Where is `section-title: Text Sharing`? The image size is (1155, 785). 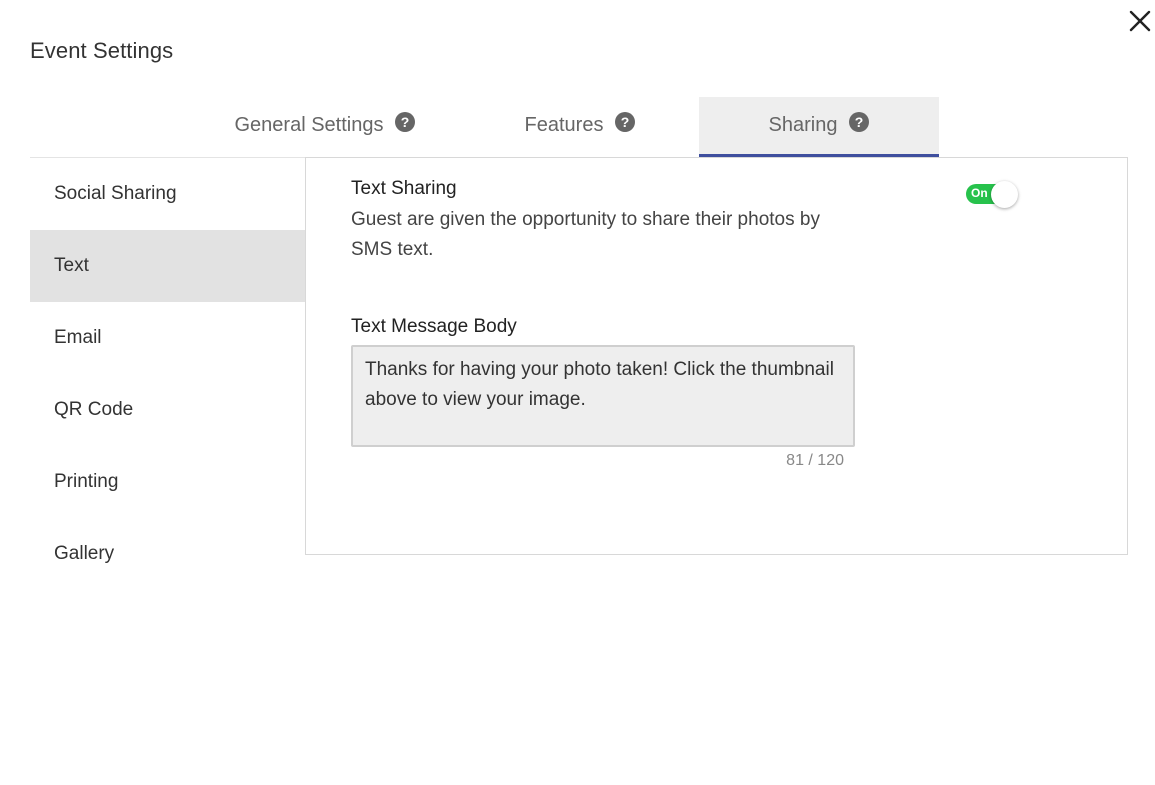 section-title: Text Sharing is located at coordinates (404, 188).